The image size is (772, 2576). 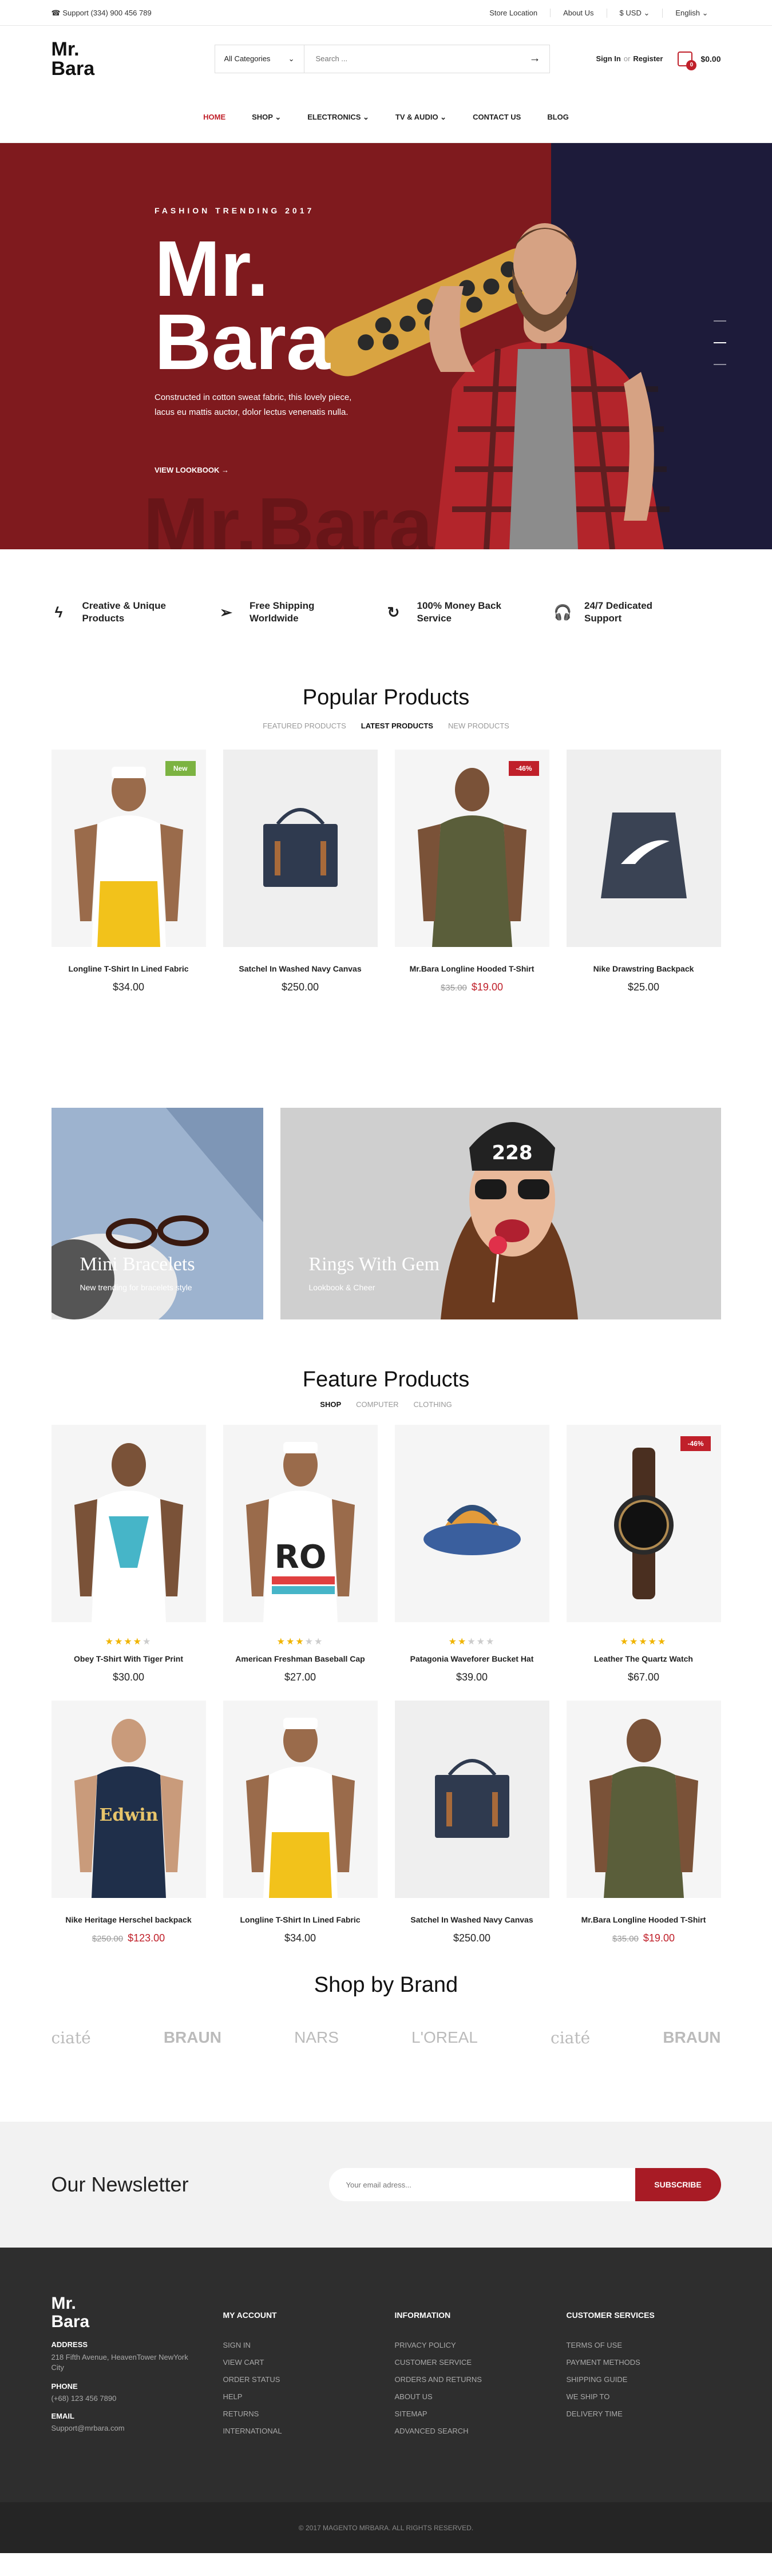 I want to click on product-card: Nike Drawstring Backpack $25.00, so click(x=643, y=872).